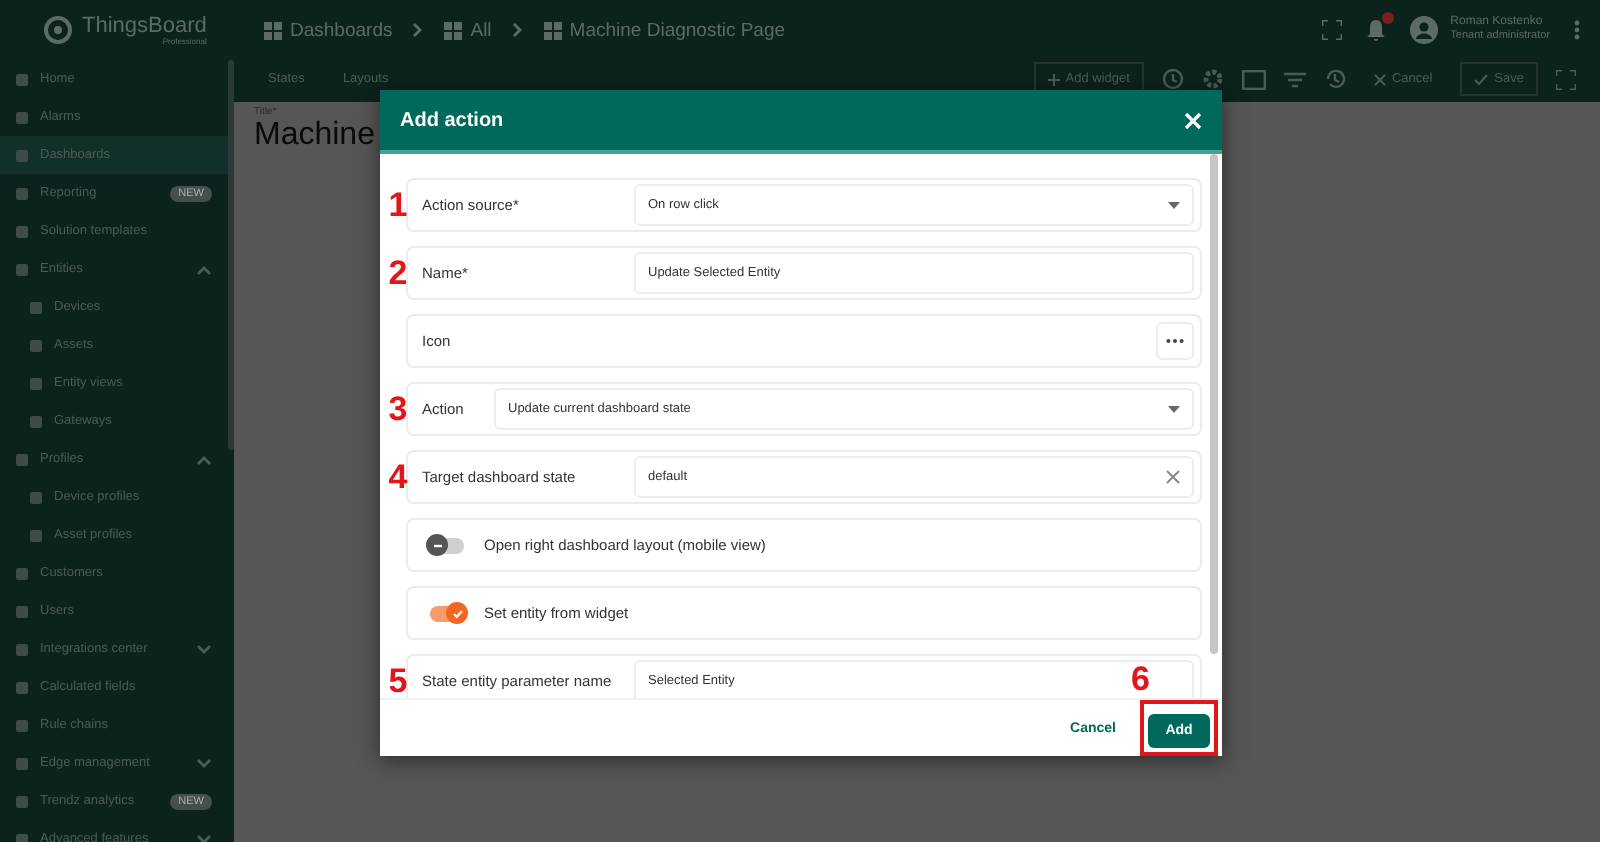 This screenshot has height=842, width=1600. What do you see at coordinates (1173, 477) in the screenshot?
I see `clear-icon` at bounding box center [1173, 477].